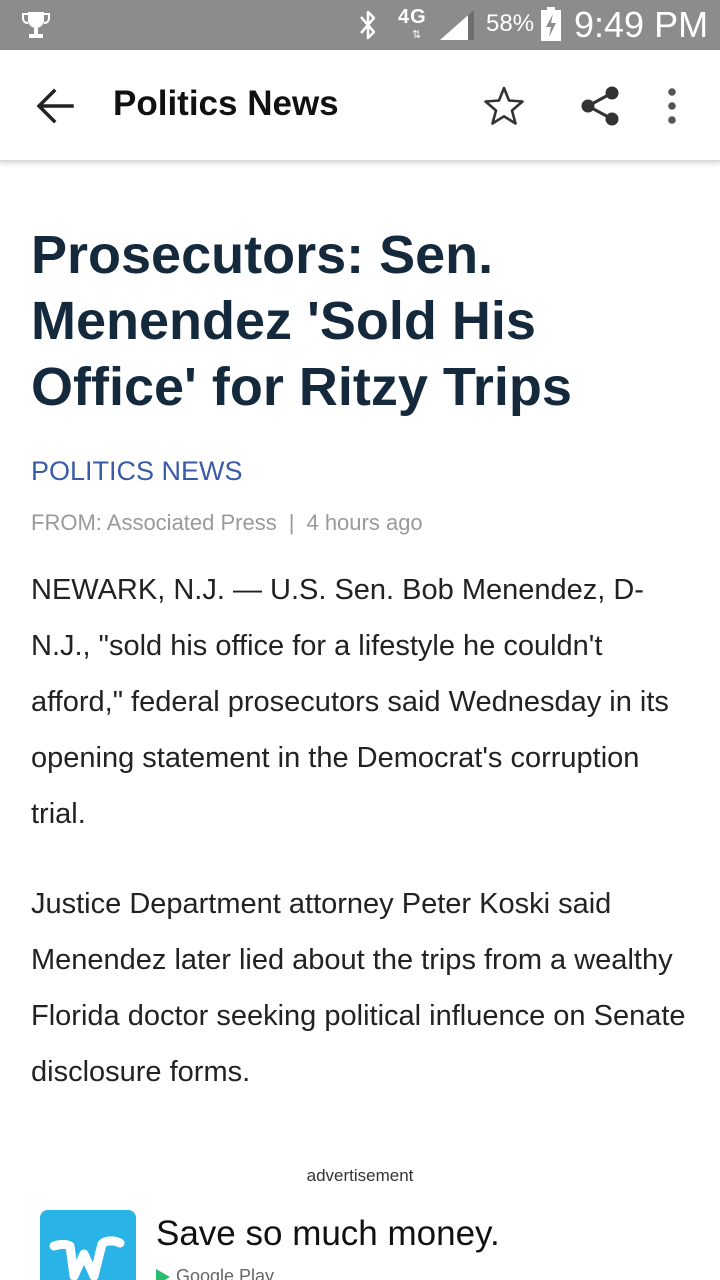 This screenshot has height=1280, width=720. I want to click on battery-percent: 58%, so click(510, 23).